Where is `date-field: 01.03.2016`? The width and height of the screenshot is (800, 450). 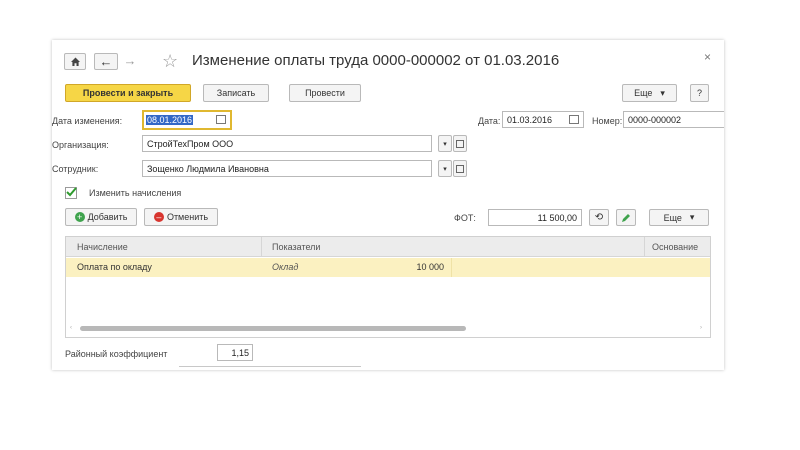 date-field: 01.03.2016 is located at coordinates (543, 119).